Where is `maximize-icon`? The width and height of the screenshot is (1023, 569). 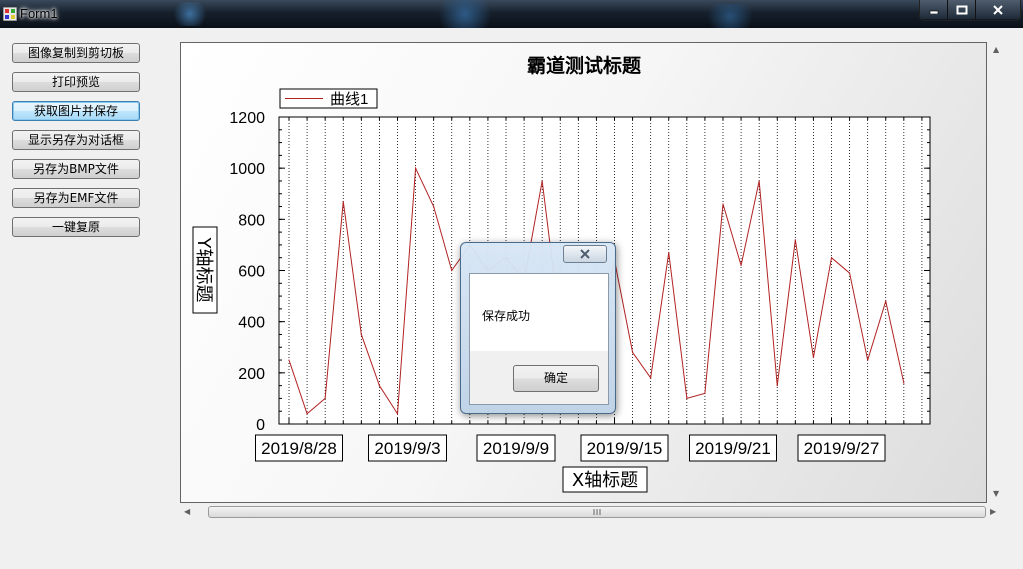 maximize-icon is located at coordinates (961, 9).